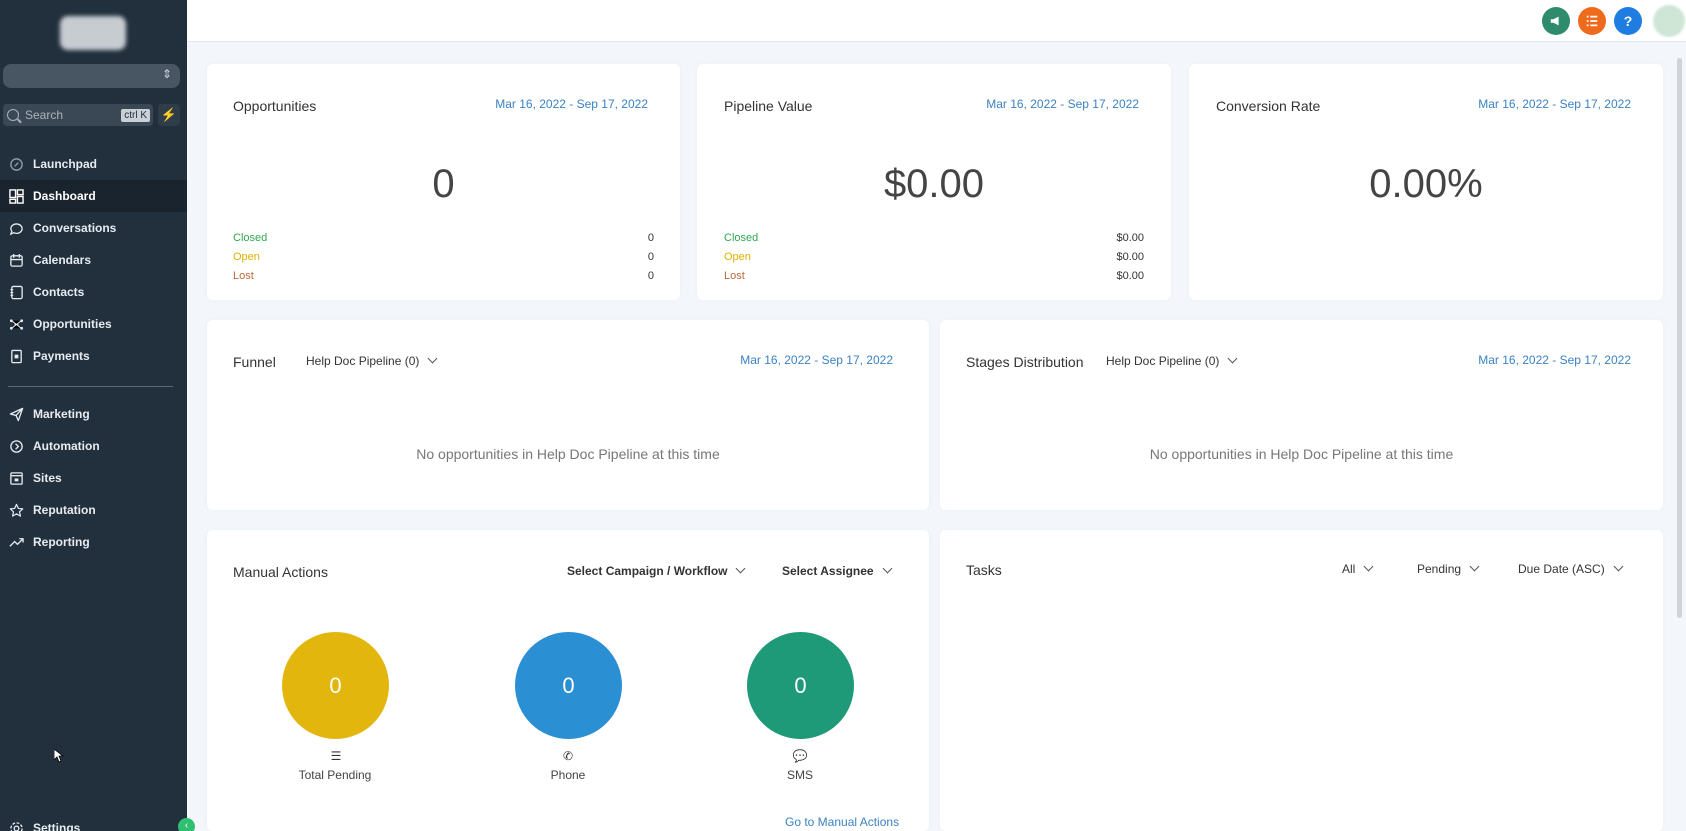 The width and height of the screenshot is (1686, 831). I want to click on card-title: Stages Distribution, so click(1025, 362).